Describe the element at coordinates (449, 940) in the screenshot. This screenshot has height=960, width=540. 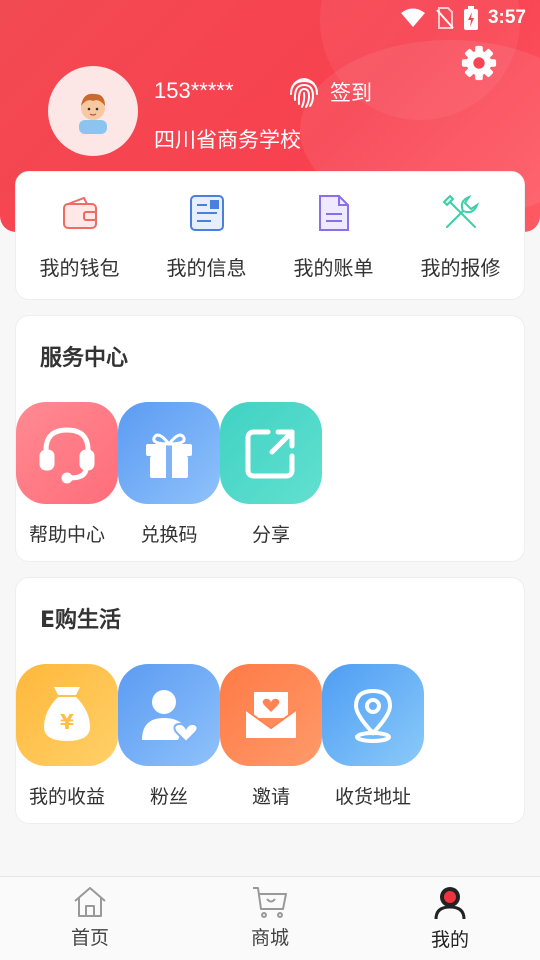
I see `tab-mine-label: 我的` at that location.